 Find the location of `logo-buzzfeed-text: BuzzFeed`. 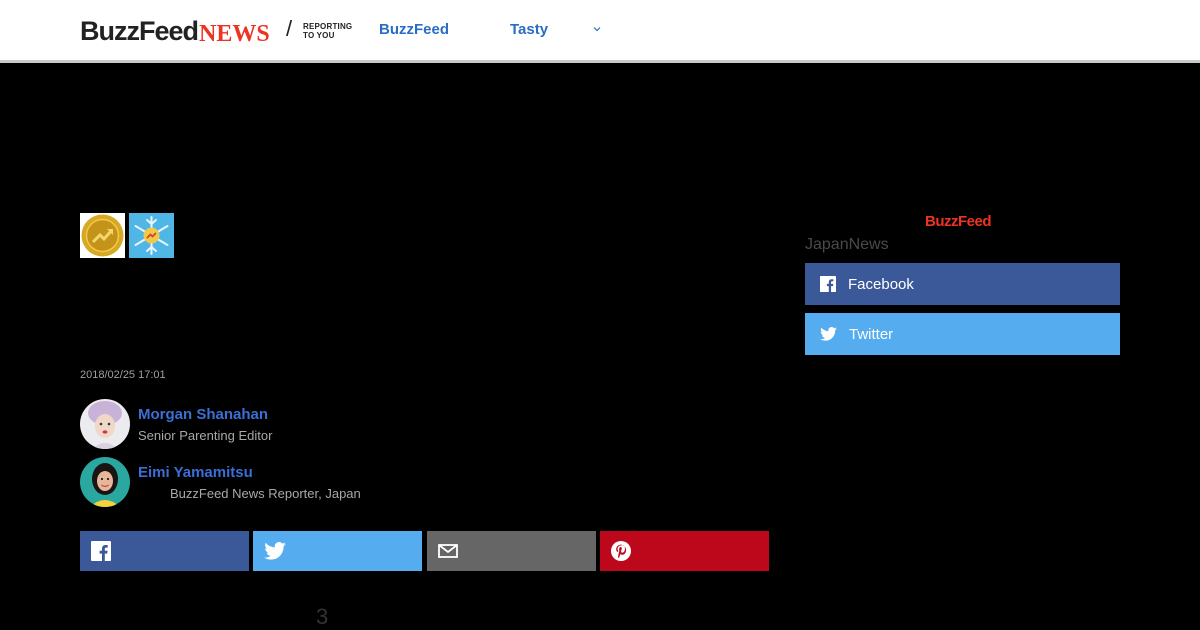

logo-buzzfeed-text: BuzzFeed is located at coordinates (139, 31).